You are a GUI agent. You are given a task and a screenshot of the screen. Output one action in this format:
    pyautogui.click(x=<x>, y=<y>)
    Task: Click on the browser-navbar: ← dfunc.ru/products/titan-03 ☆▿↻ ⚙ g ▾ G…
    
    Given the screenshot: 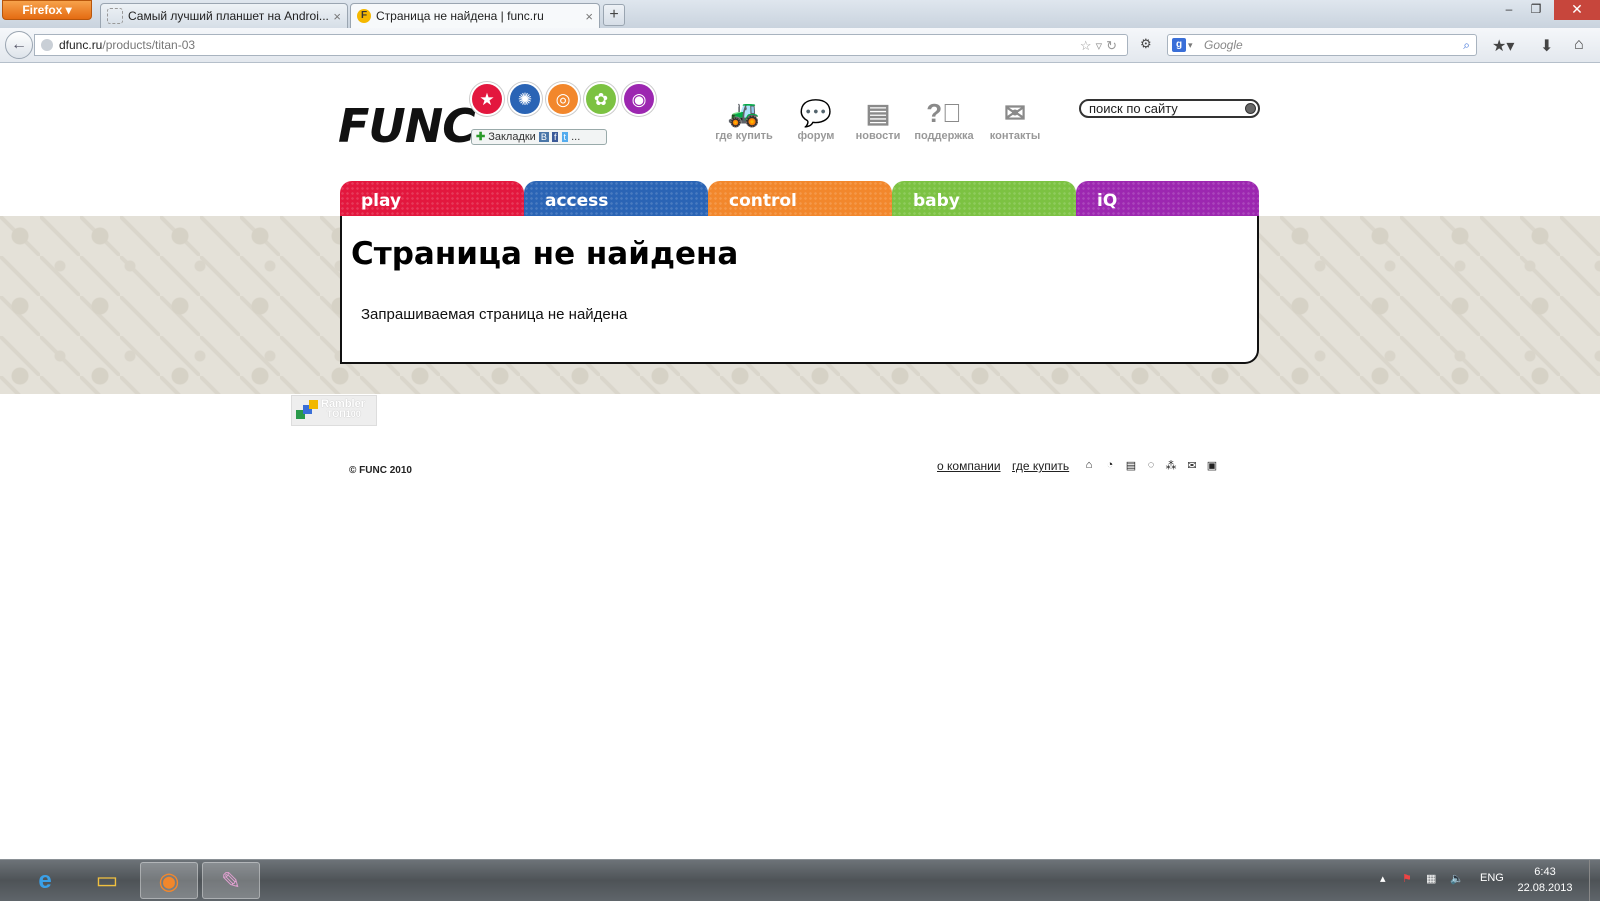 What is the action you would take?
    pyautogui.click(x=800, y=45)
    